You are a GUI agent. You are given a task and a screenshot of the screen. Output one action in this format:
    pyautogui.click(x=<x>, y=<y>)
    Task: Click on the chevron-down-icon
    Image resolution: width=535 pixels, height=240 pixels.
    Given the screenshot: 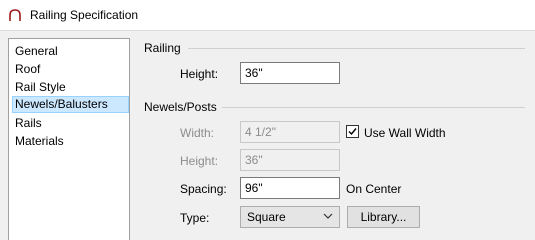 What is the action you would take?
    pyautogui.click(x=328, y=216)
    